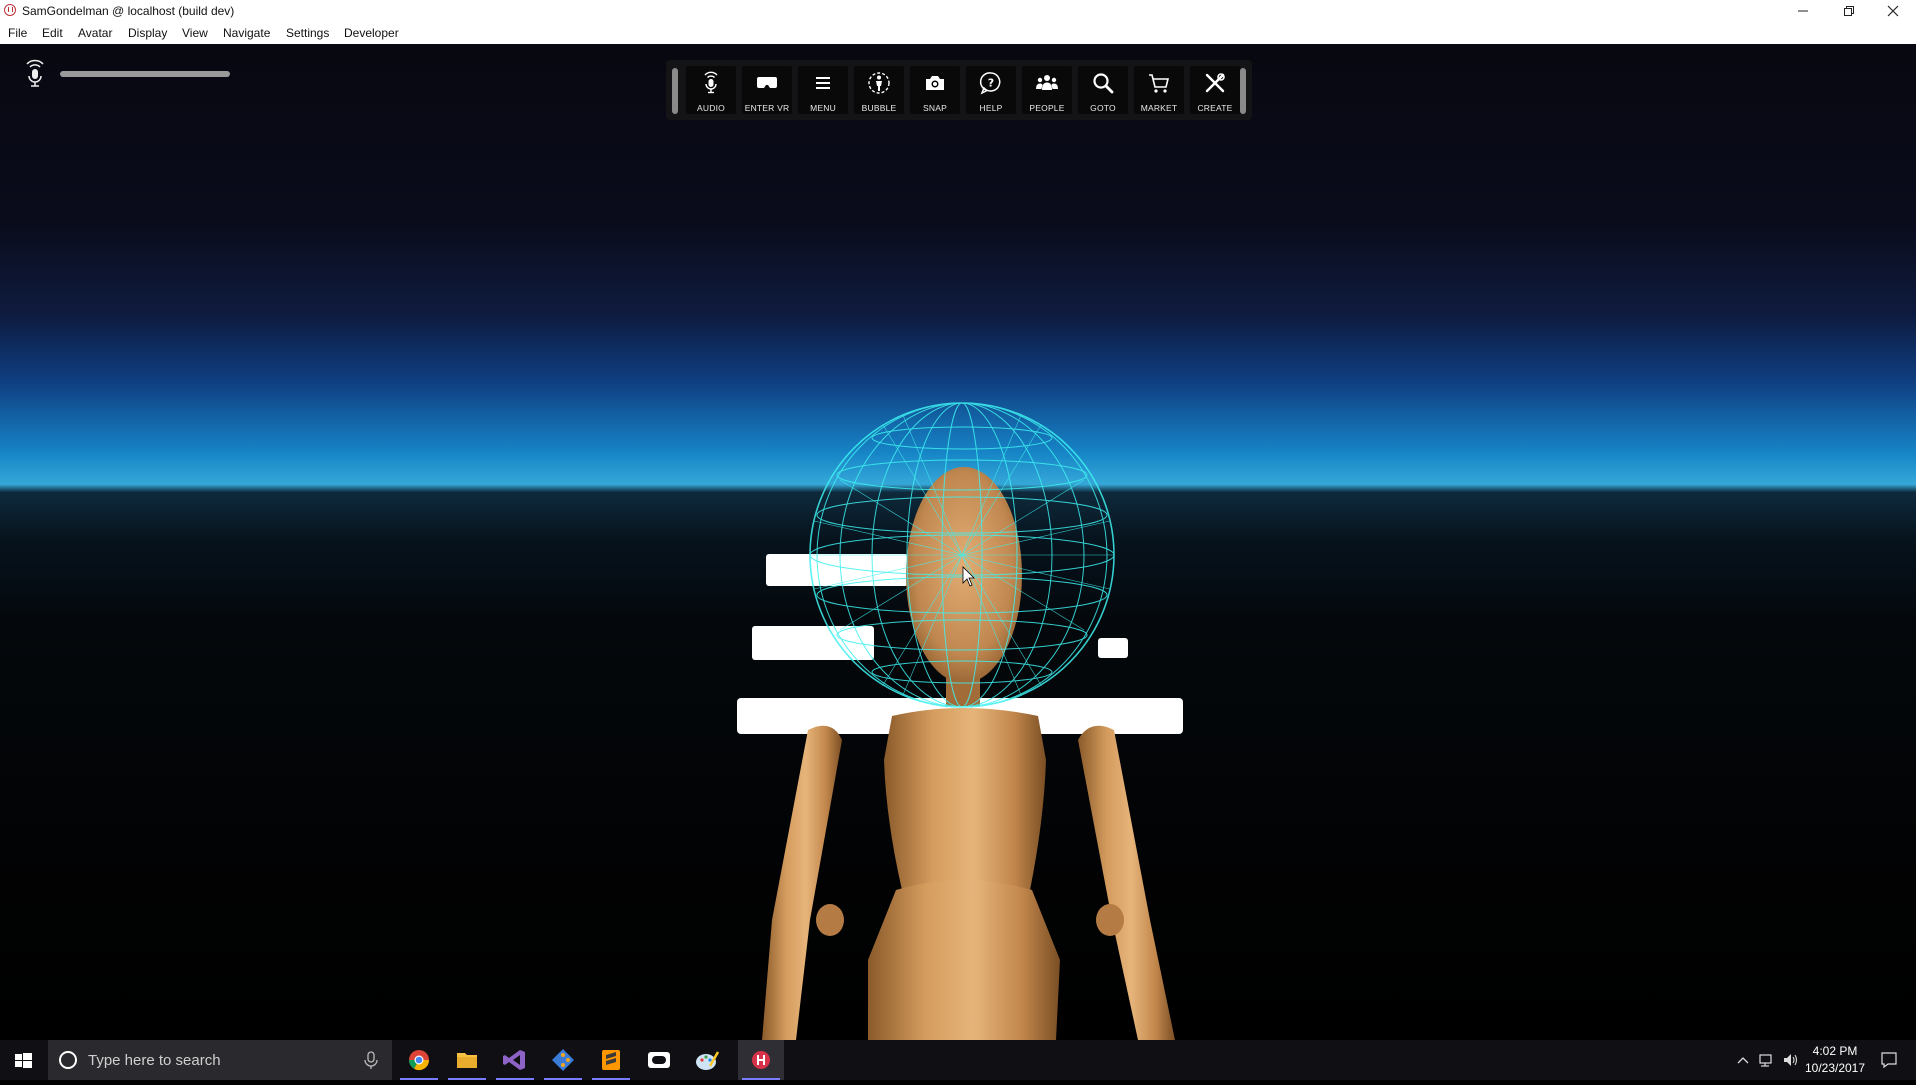 Image resolution: width=1916 pixels, height=1085 pixels. What do you see at coordinates (68, 1060) in the screenshot?
I see `cortana-icon` at bounding box center [68, 1060].